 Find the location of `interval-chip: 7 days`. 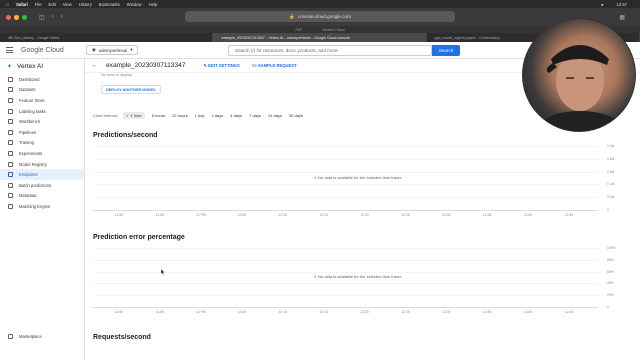

interval-chip: 7 days is located at coordinates (255, 115).